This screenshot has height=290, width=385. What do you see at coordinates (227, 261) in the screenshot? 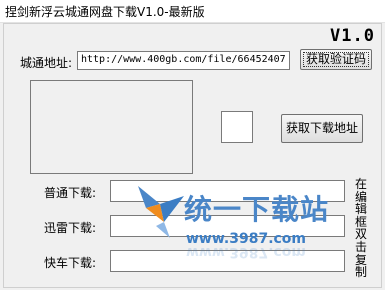
I see `kuaiche-download-field` at bounding box center [227, 261].